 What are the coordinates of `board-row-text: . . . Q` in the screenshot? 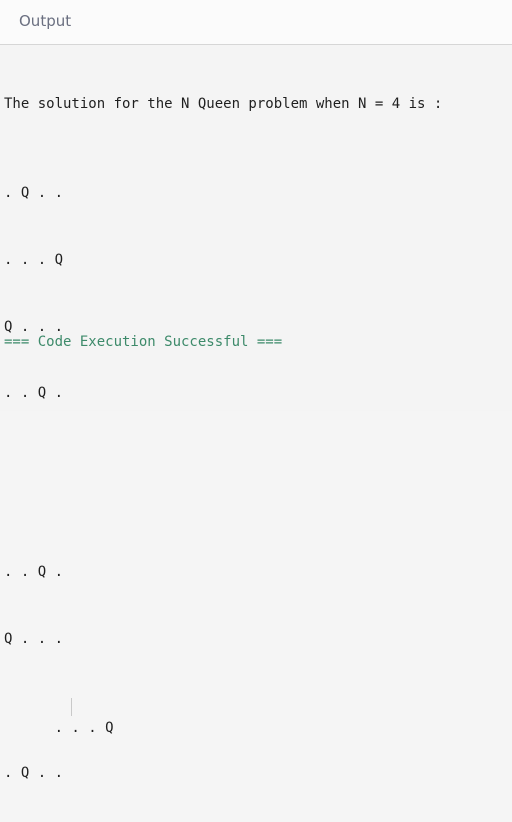 It's located at (84, 727).